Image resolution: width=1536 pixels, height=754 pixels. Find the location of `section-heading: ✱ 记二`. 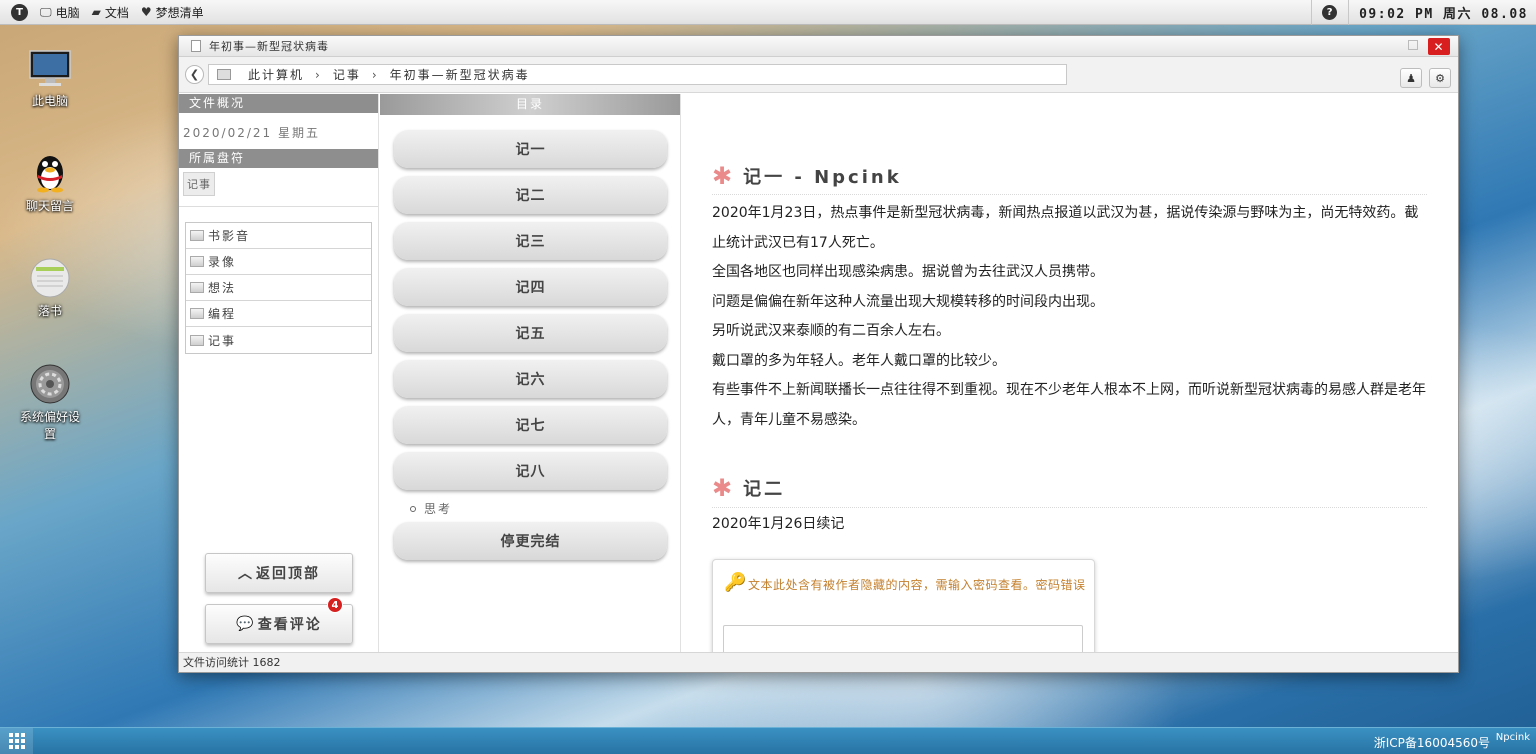

section-heading: ✱ 记二 is located at coordinates (748, 488).